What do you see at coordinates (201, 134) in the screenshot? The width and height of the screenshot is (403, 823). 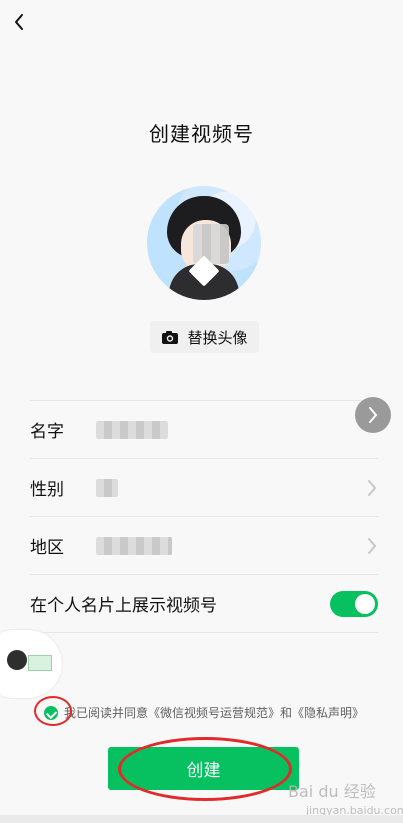 I see `page-title: 创建视频号` at bounding box center [201, 134].